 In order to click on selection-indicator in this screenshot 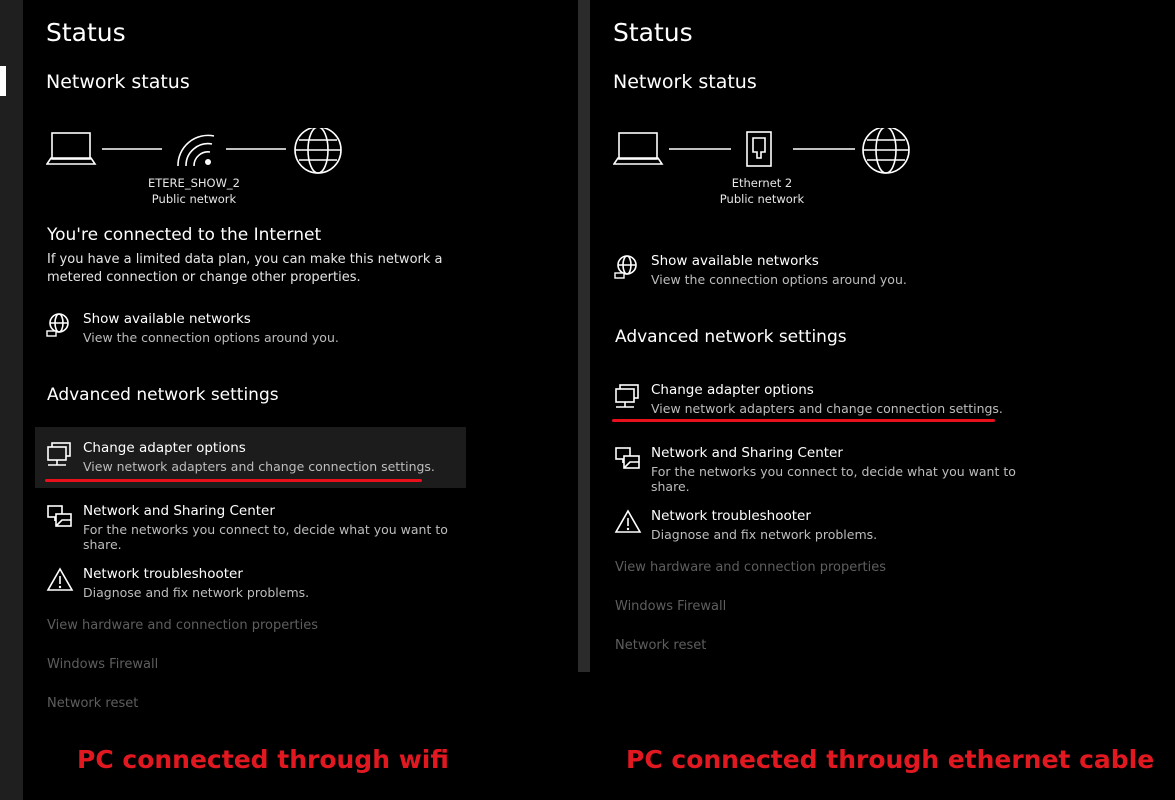, I will do `click(3, 81)`.